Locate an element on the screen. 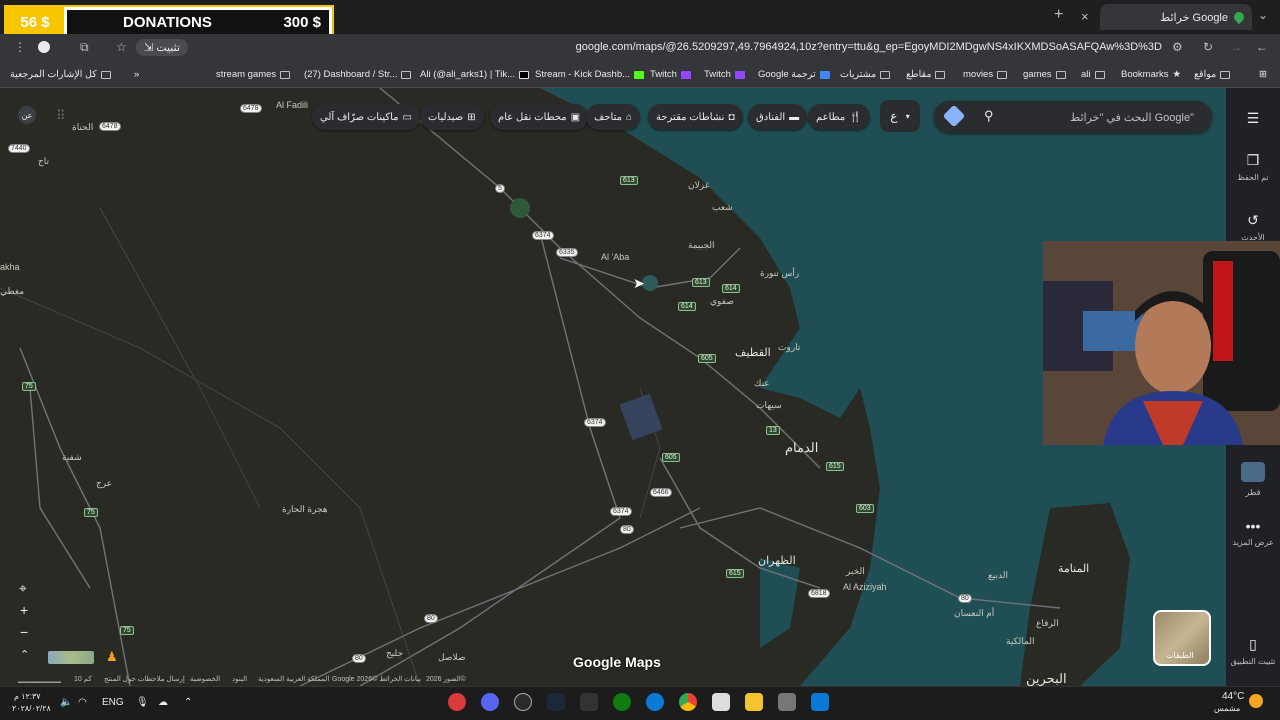 The height and width of the screenshot is (720, 1280). road-shield: 75 is located at coordinates (91, 512).